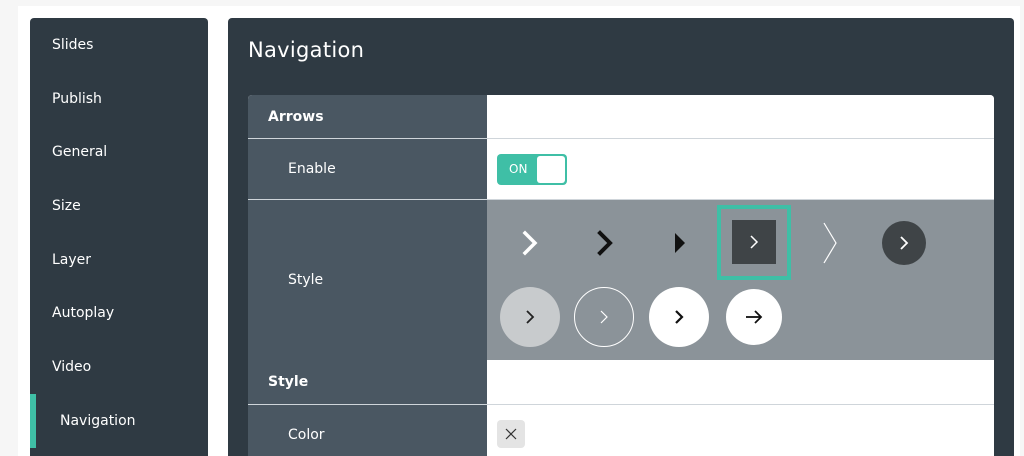 This screenshot has width=1024, height=456. I want to click on sidebar-item-label: Autoplay, so click(83, 313).